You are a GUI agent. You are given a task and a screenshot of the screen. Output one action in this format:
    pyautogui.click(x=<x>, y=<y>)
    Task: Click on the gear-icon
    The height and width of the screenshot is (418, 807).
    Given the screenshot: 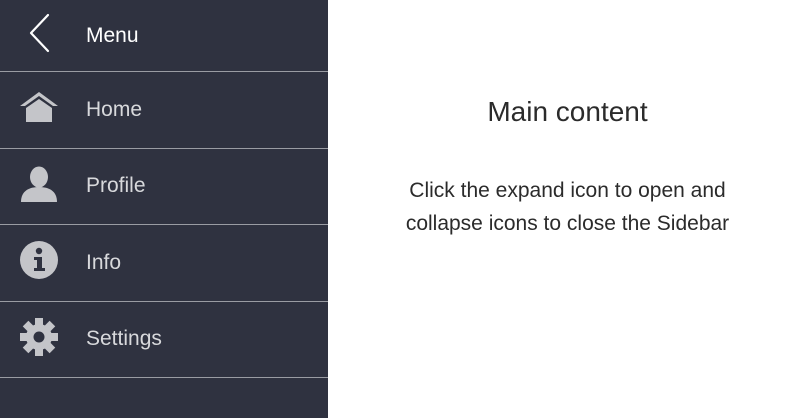 What is the action you would take?
    pyautogui.click(x=39, y=339)
    